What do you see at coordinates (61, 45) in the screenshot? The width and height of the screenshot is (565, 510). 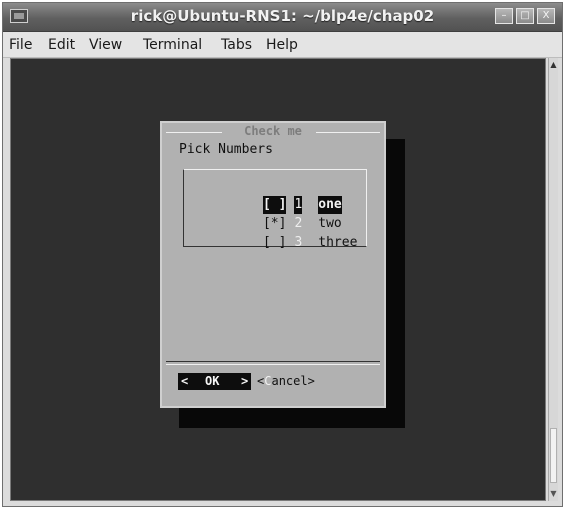 I see `menu-edit: Edit` at bounding box center [61, 45].